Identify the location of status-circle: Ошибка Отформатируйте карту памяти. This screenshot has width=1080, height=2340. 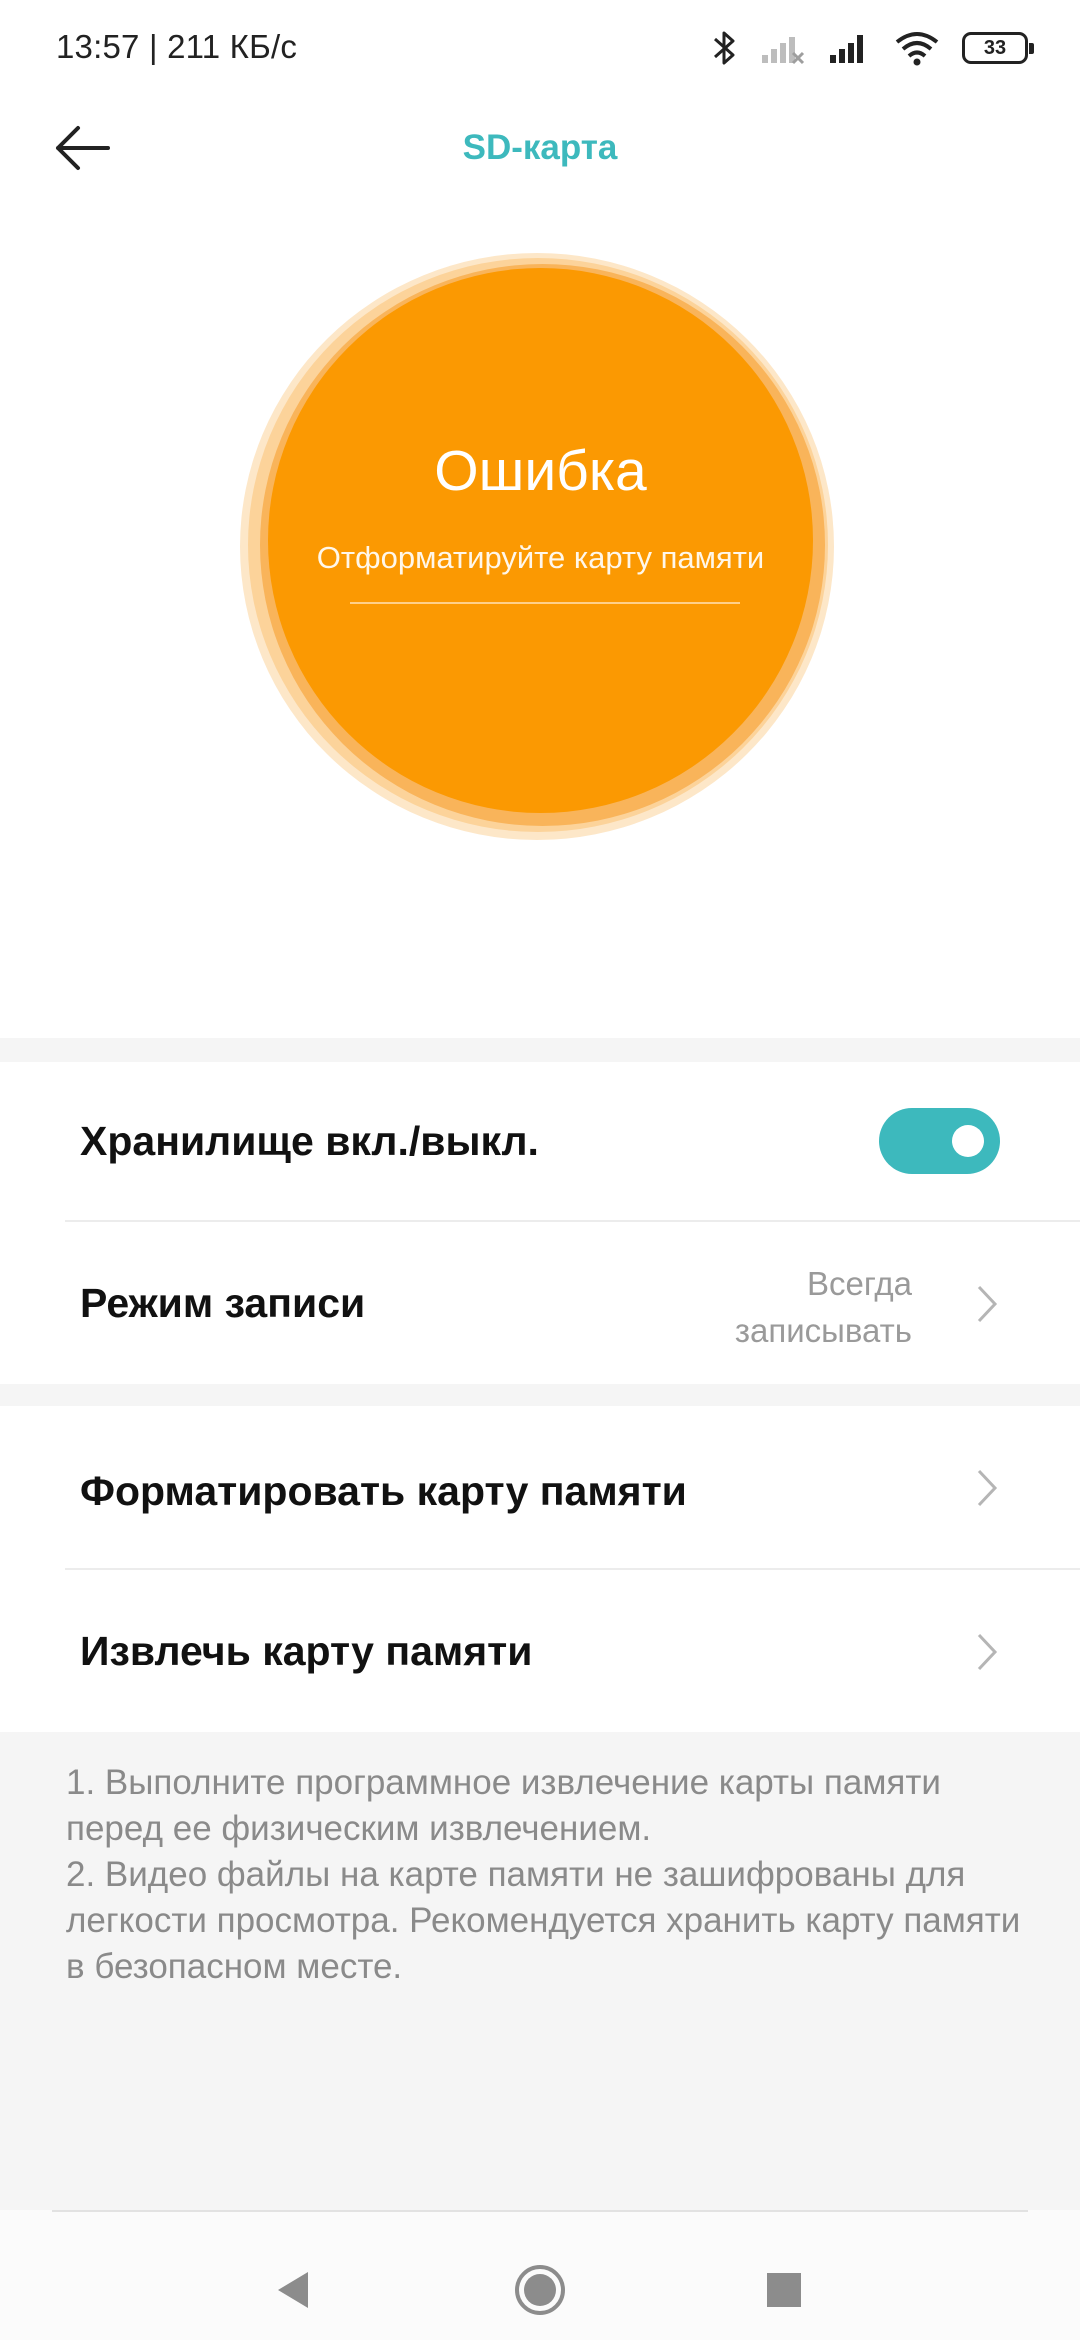
(540, 540).